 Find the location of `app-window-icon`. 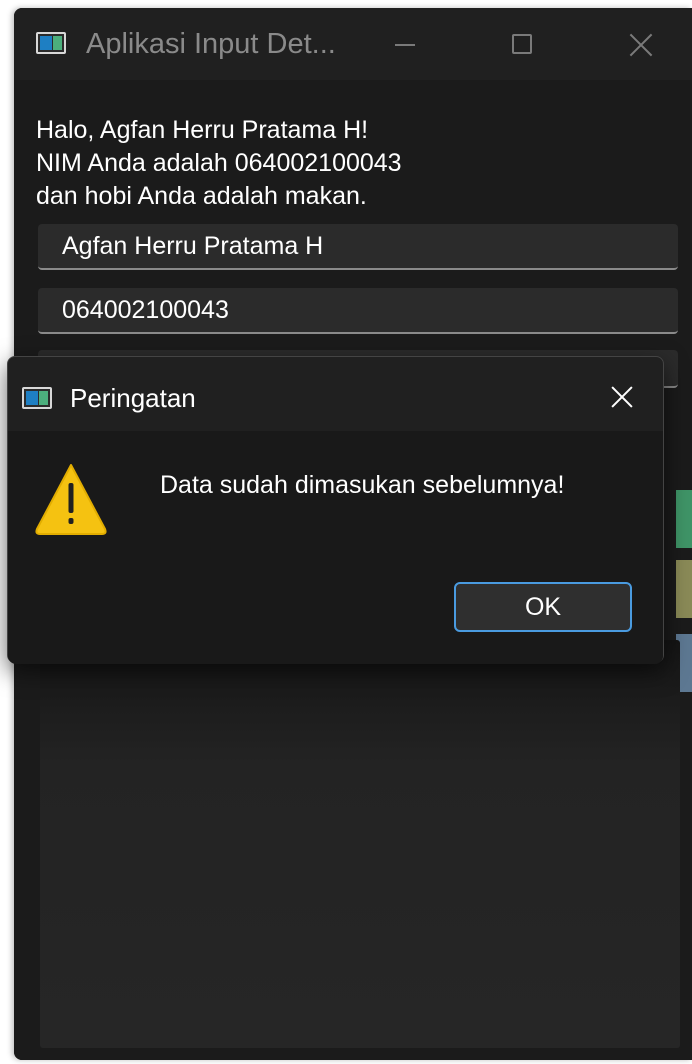

app-window-icon is located at coordinates (51, 43).